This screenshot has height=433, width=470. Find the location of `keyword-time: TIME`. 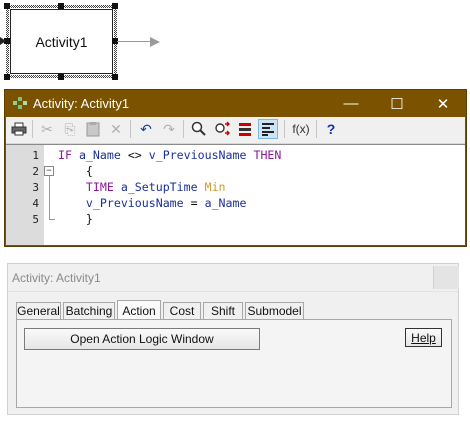

keyword-time: TIME is located at coordinates (86, 187).